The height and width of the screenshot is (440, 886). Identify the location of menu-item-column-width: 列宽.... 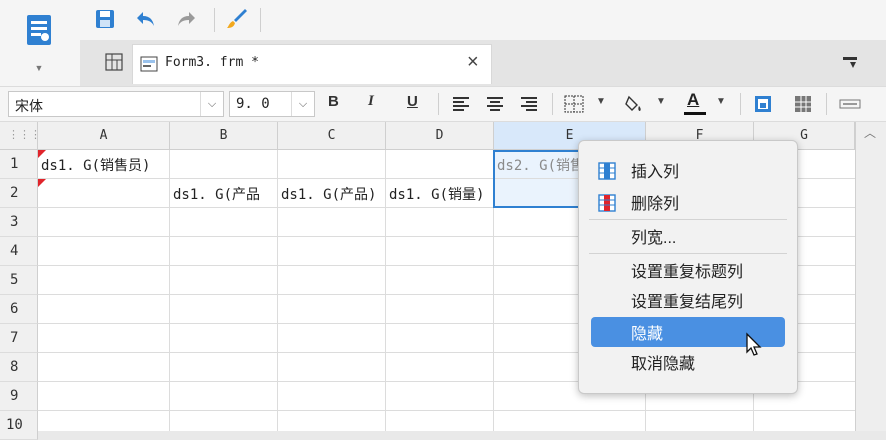
(688, 236).